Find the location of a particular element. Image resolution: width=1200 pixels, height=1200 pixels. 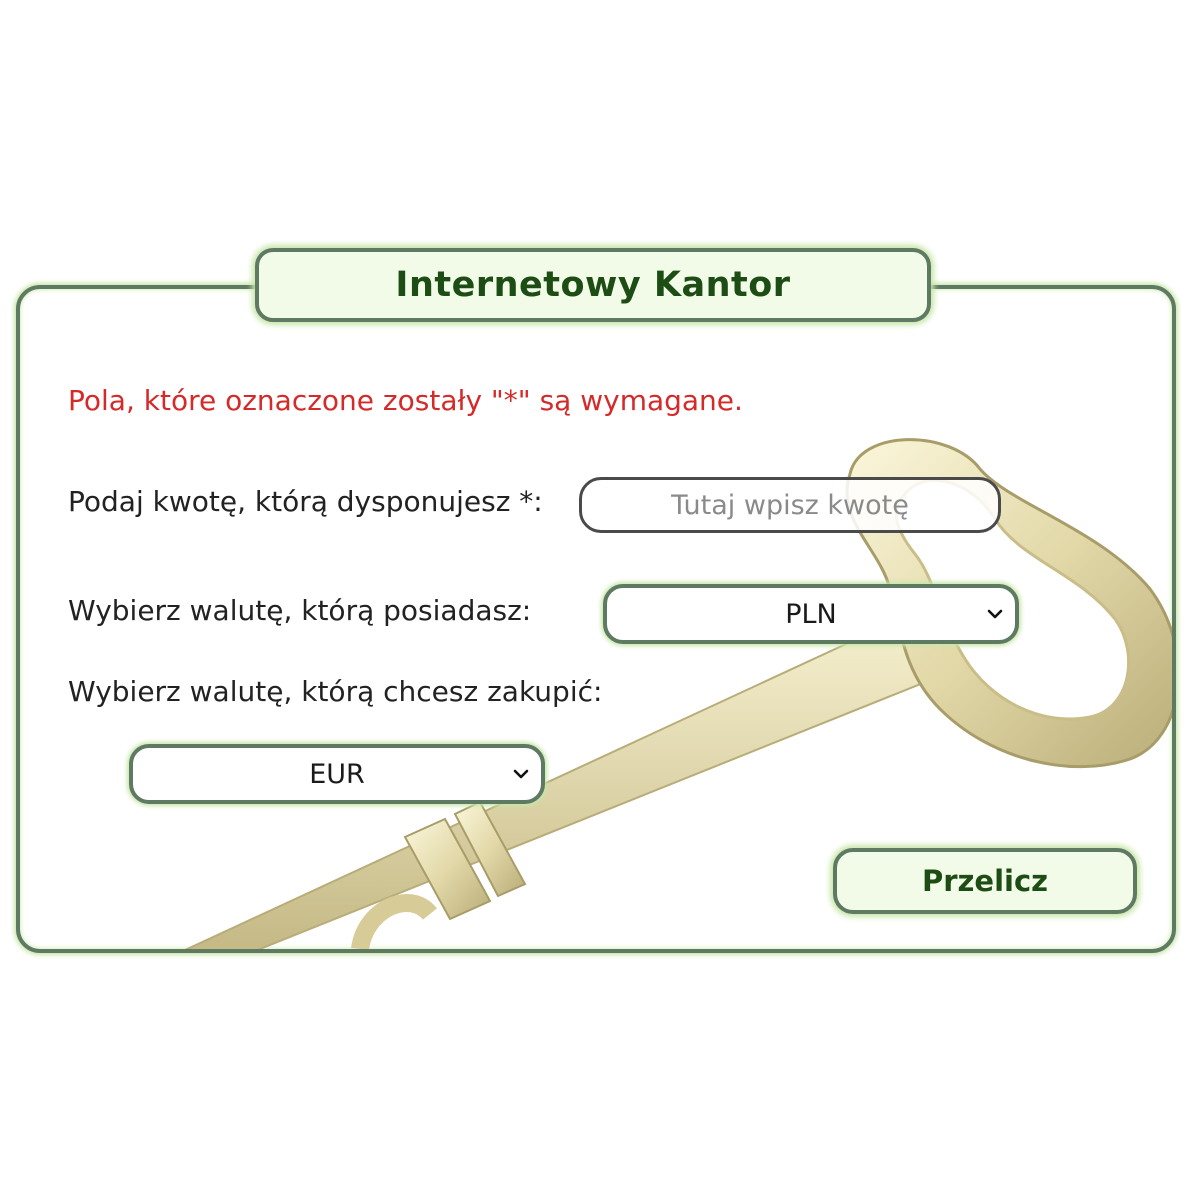

page-title: Internetowy Kantor is located at coordinates (593, 285).